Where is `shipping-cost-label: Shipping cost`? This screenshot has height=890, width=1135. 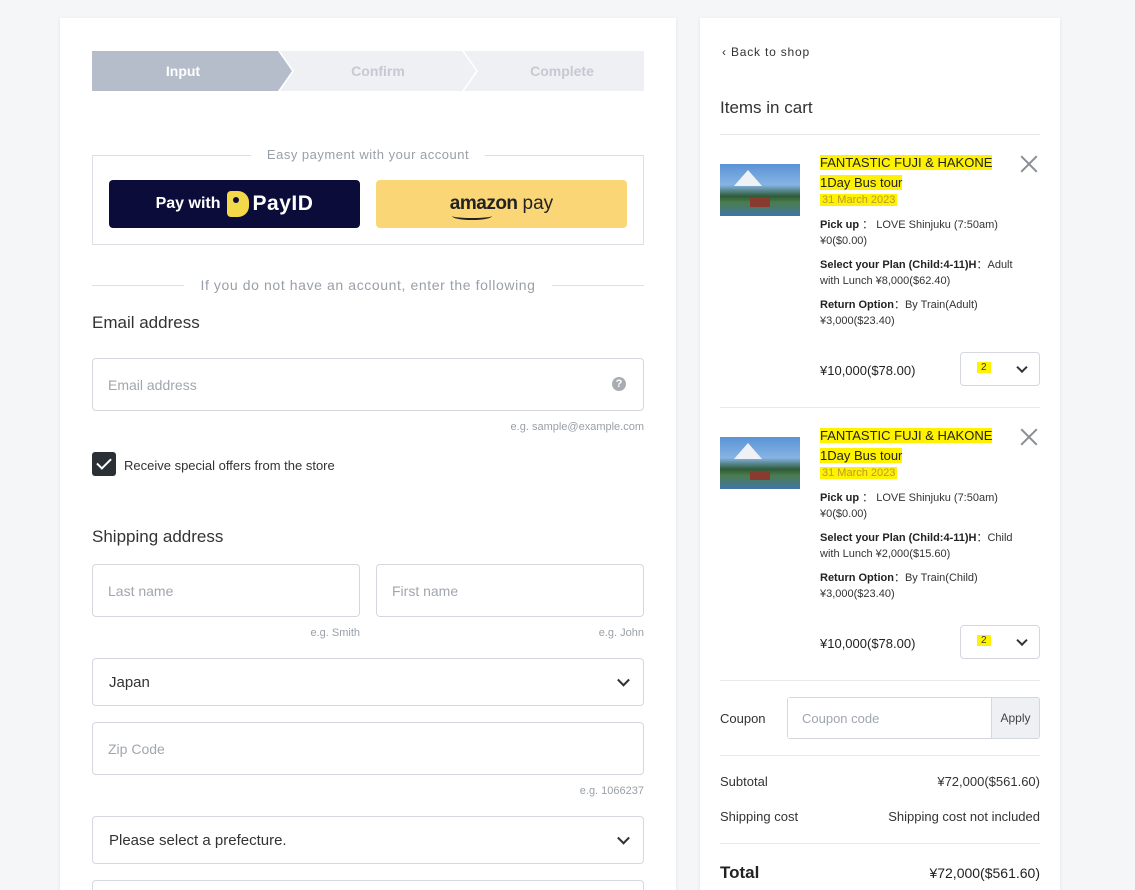
shipping-cost-label: Shipping cost is located at coordinates (759, 816).